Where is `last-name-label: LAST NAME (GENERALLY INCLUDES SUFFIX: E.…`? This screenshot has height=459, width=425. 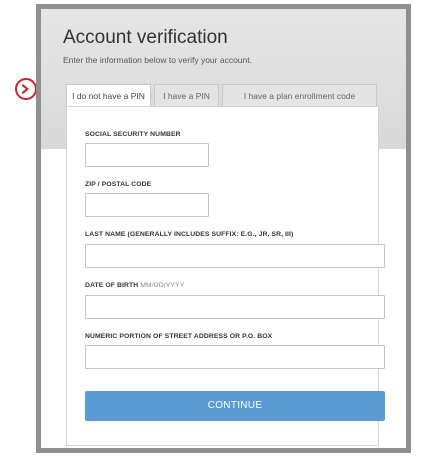 last-name-label: LAST NAME (GENERALLY INCLUDES SUFFIX: E.… is located at coordinates (189, 234).